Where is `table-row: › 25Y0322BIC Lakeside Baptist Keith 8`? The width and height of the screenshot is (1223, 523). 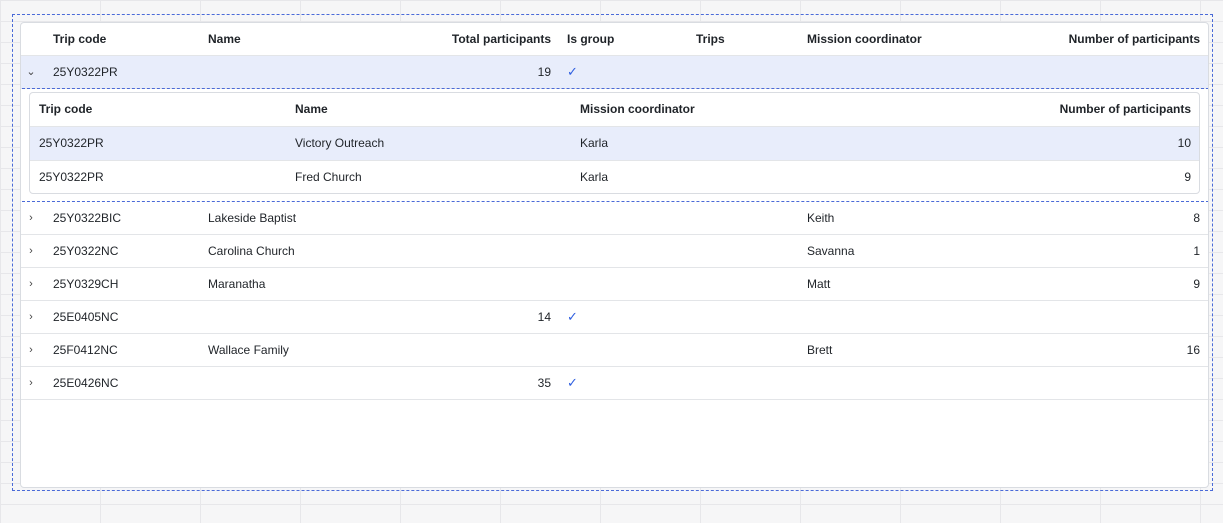 table-row: › 25Y0322BIC Lakeside Baptist Keith 8 is located at coordinates (614, 218).